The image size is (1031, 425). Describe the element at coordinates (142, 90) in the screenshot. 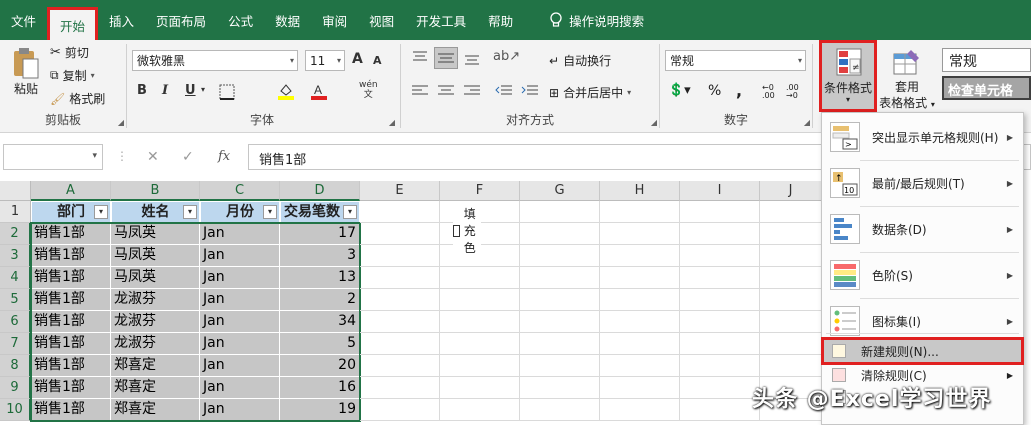

I see `bold-button: B` at that location.